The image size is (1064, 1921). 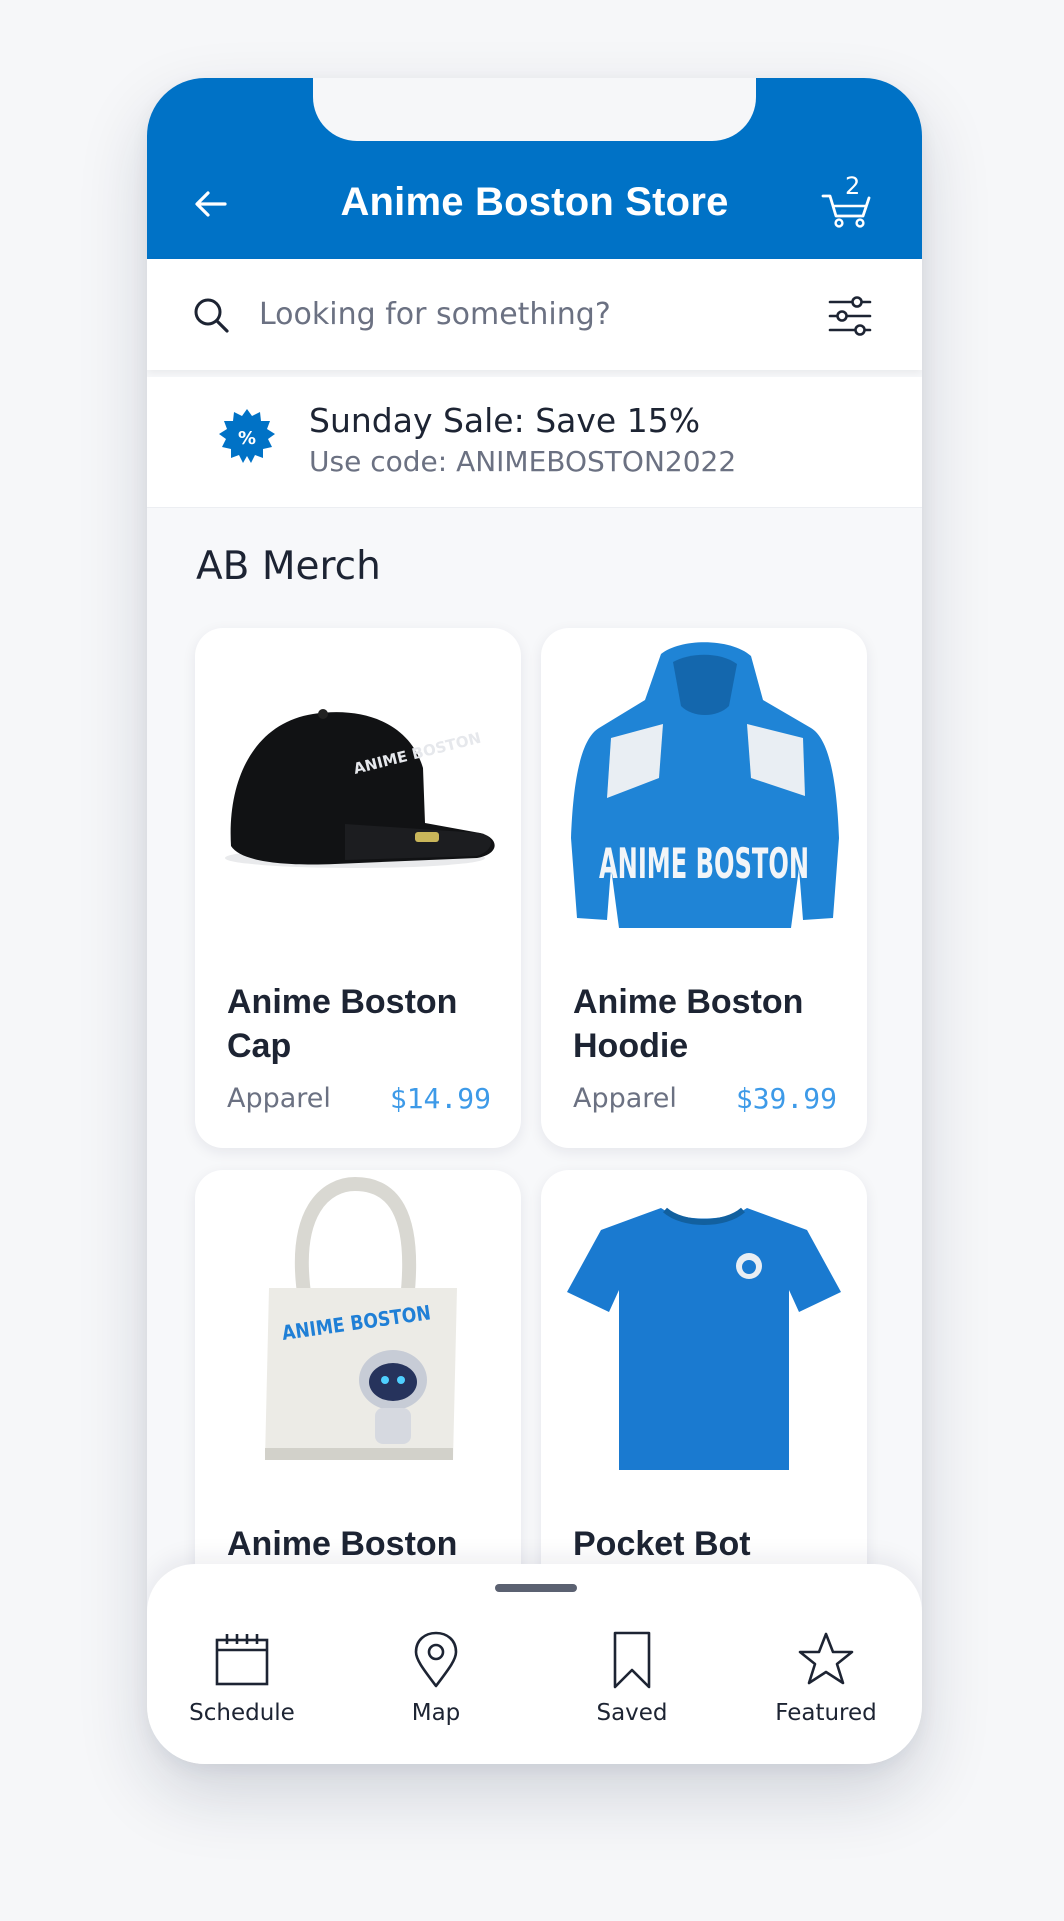 What do you see at coordinates (436, 1713) in the screenshot?
I see `nav-label-map: Map` at bounding box center [436, 1713].